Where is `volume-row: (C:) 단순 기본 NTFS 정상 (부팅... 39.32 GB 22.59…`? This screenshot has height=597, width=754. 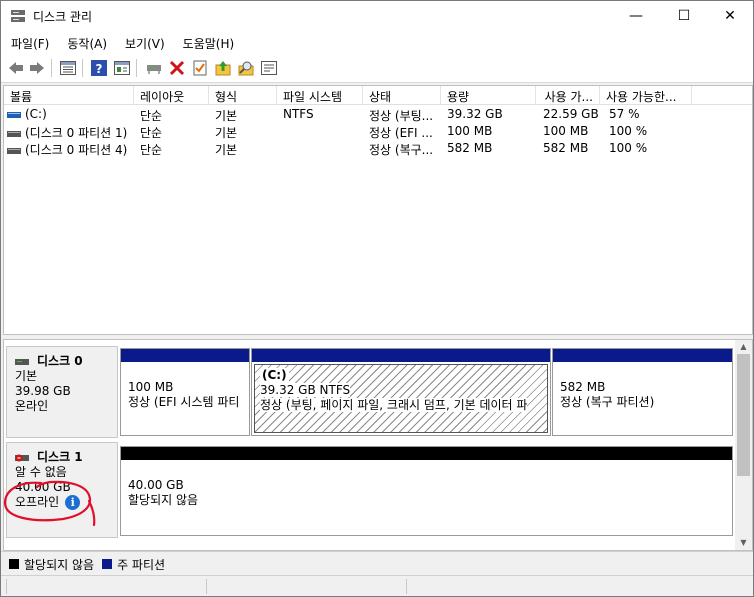
volume-row: (C:) 단순 기본 NTFS 정상 (부팅... 39.32 GB 22.59… is located at coordinates (378, 114).